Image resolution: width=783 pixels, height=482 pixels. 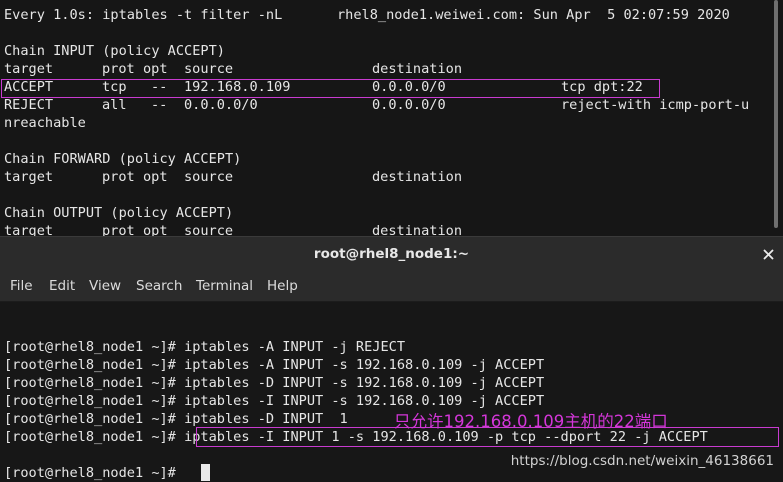 What do you see at coordinates (45, 123) in the screenshot?
I see `row-wrap-text: nreachable` at bounding box center [45, 123].